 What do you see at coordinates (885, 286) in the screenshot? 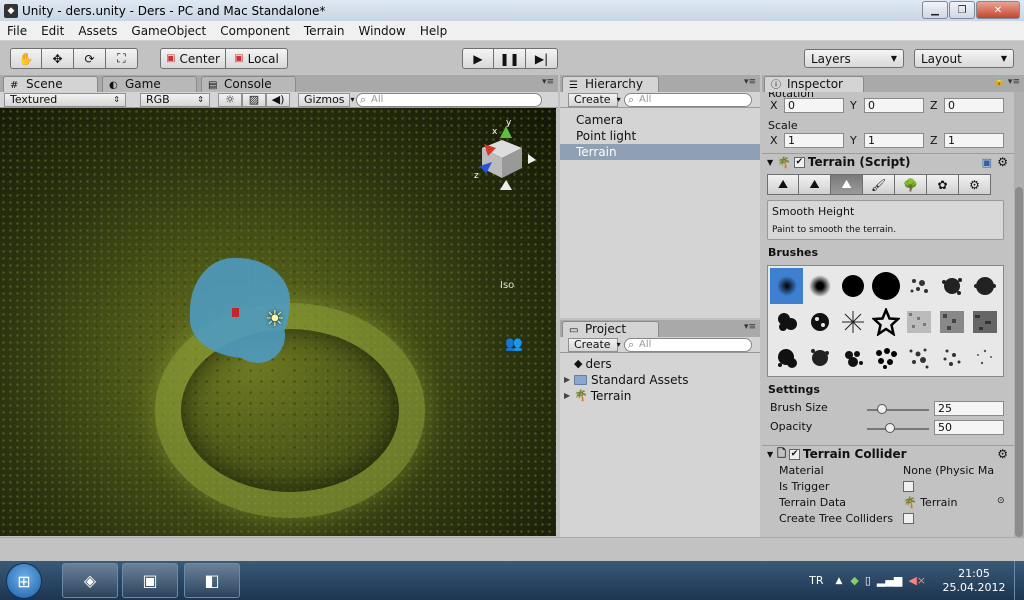
I see `brush-hard-large` at bounding box center [885, 286].